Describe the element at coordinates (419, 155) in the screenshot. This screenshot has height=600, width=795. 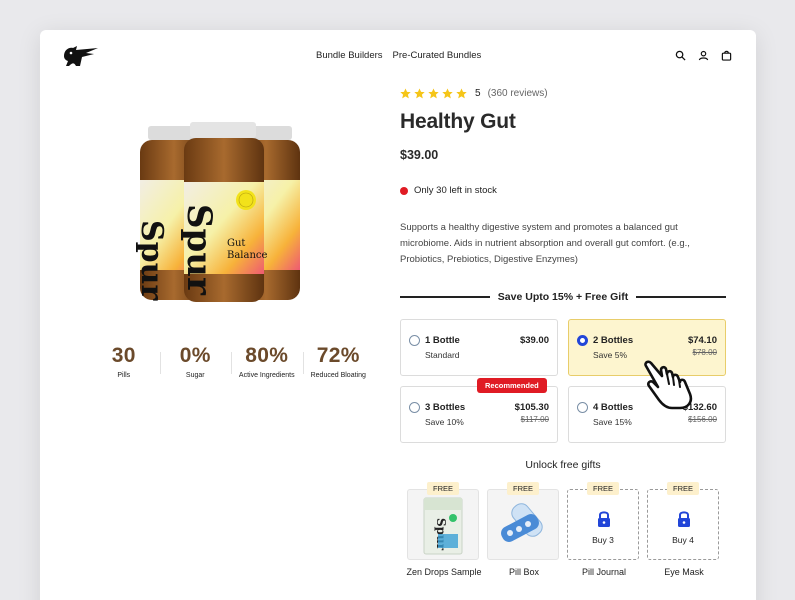
I see `product-price: $39.00` at that location.